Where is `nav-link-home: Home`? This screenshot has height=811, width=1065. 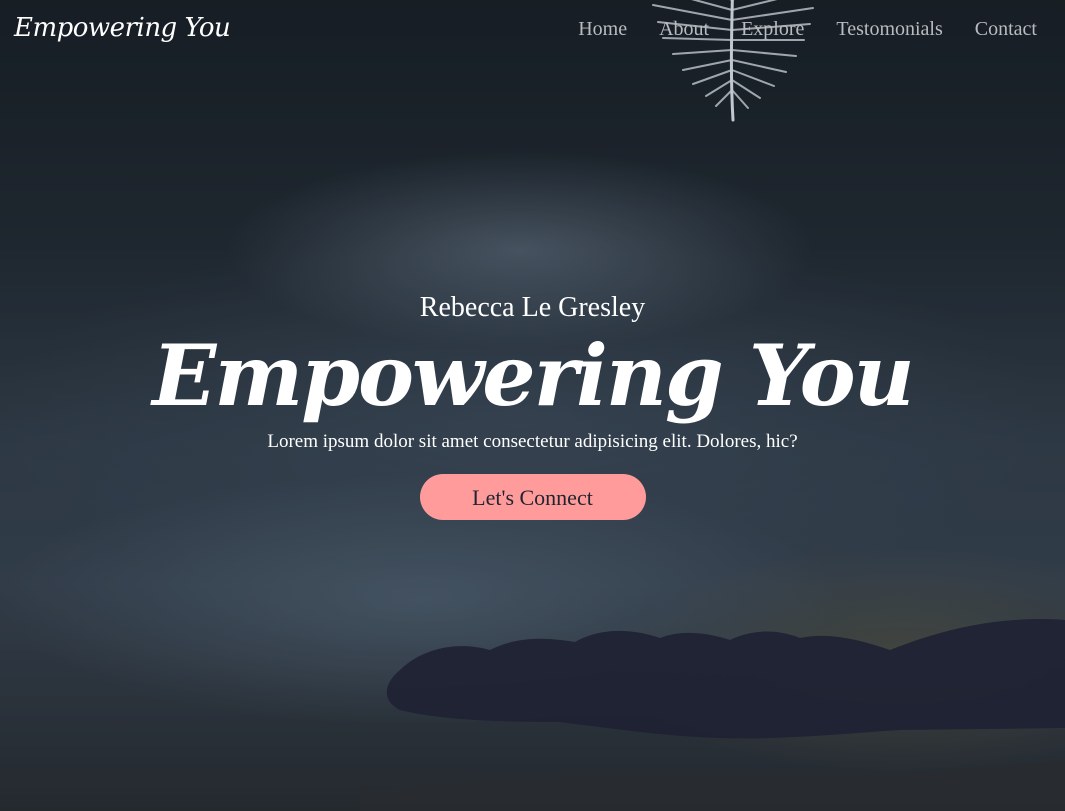 nav-link-home: Home is located at coordinates (602, 29).